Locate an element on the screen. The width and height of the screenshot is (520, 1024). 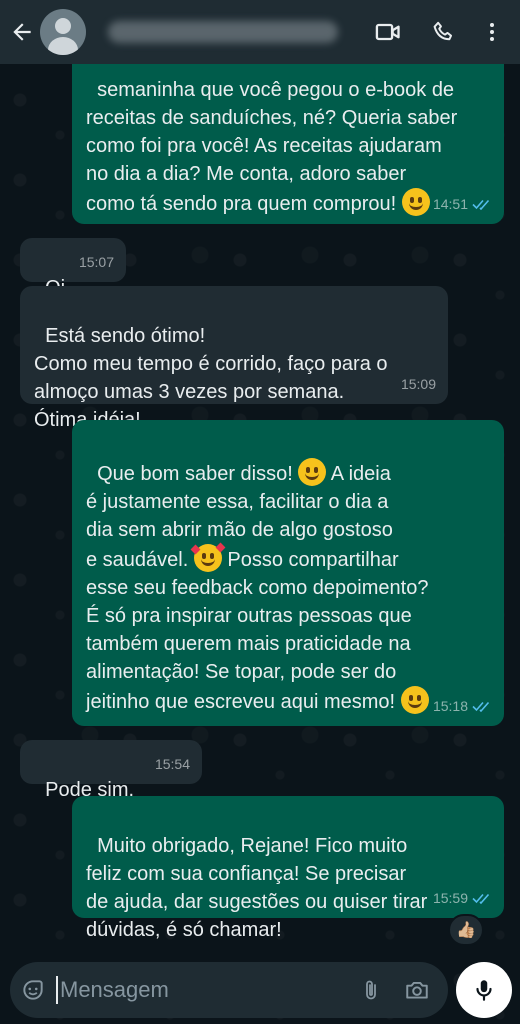
message-text-part: Que bom saber disso! is located at coordinates (198, 474).